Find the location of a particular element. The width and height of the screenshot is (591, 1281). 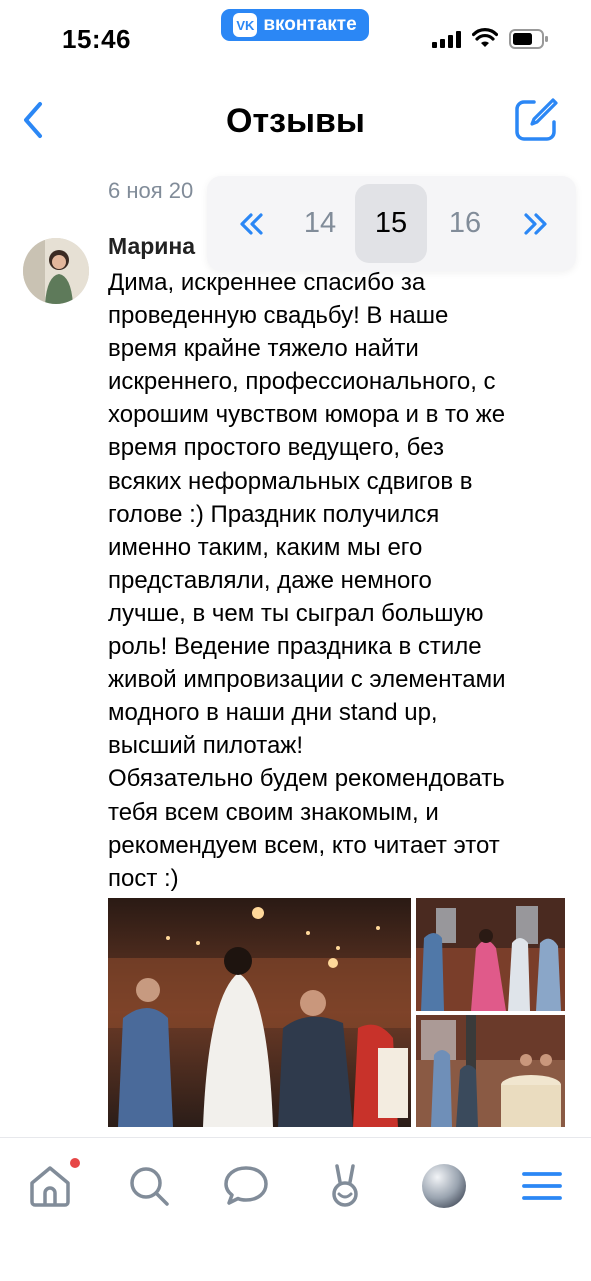

cellular-signal-icon is located at coordinates (446, 39).